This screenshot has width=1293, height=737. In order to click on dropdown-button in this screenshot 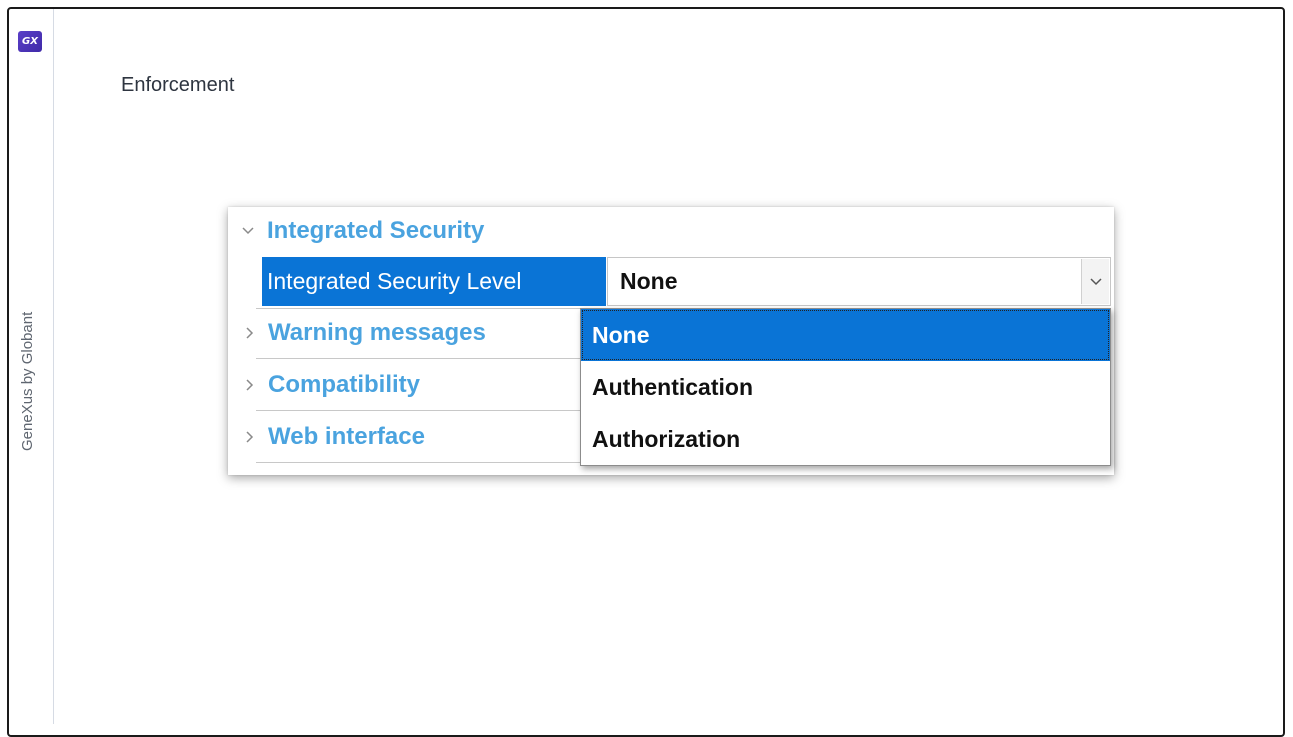, I will do `click(1095, 281)`.